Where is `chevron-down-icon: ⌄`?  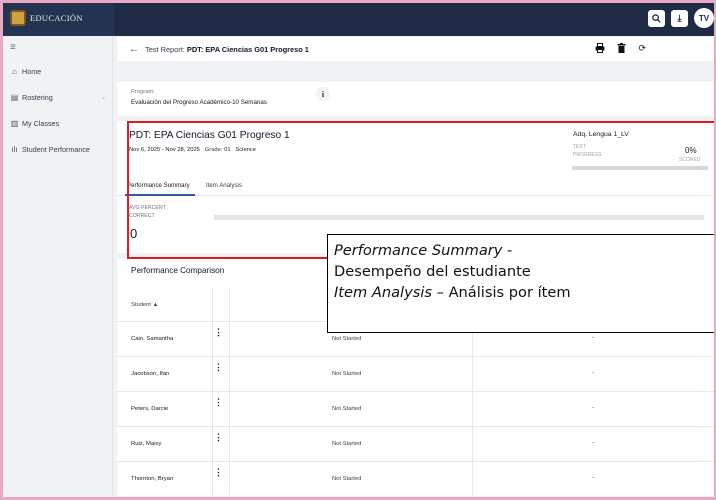
chevron-down-icon: ⌄ is located at coordinates (103, 97).